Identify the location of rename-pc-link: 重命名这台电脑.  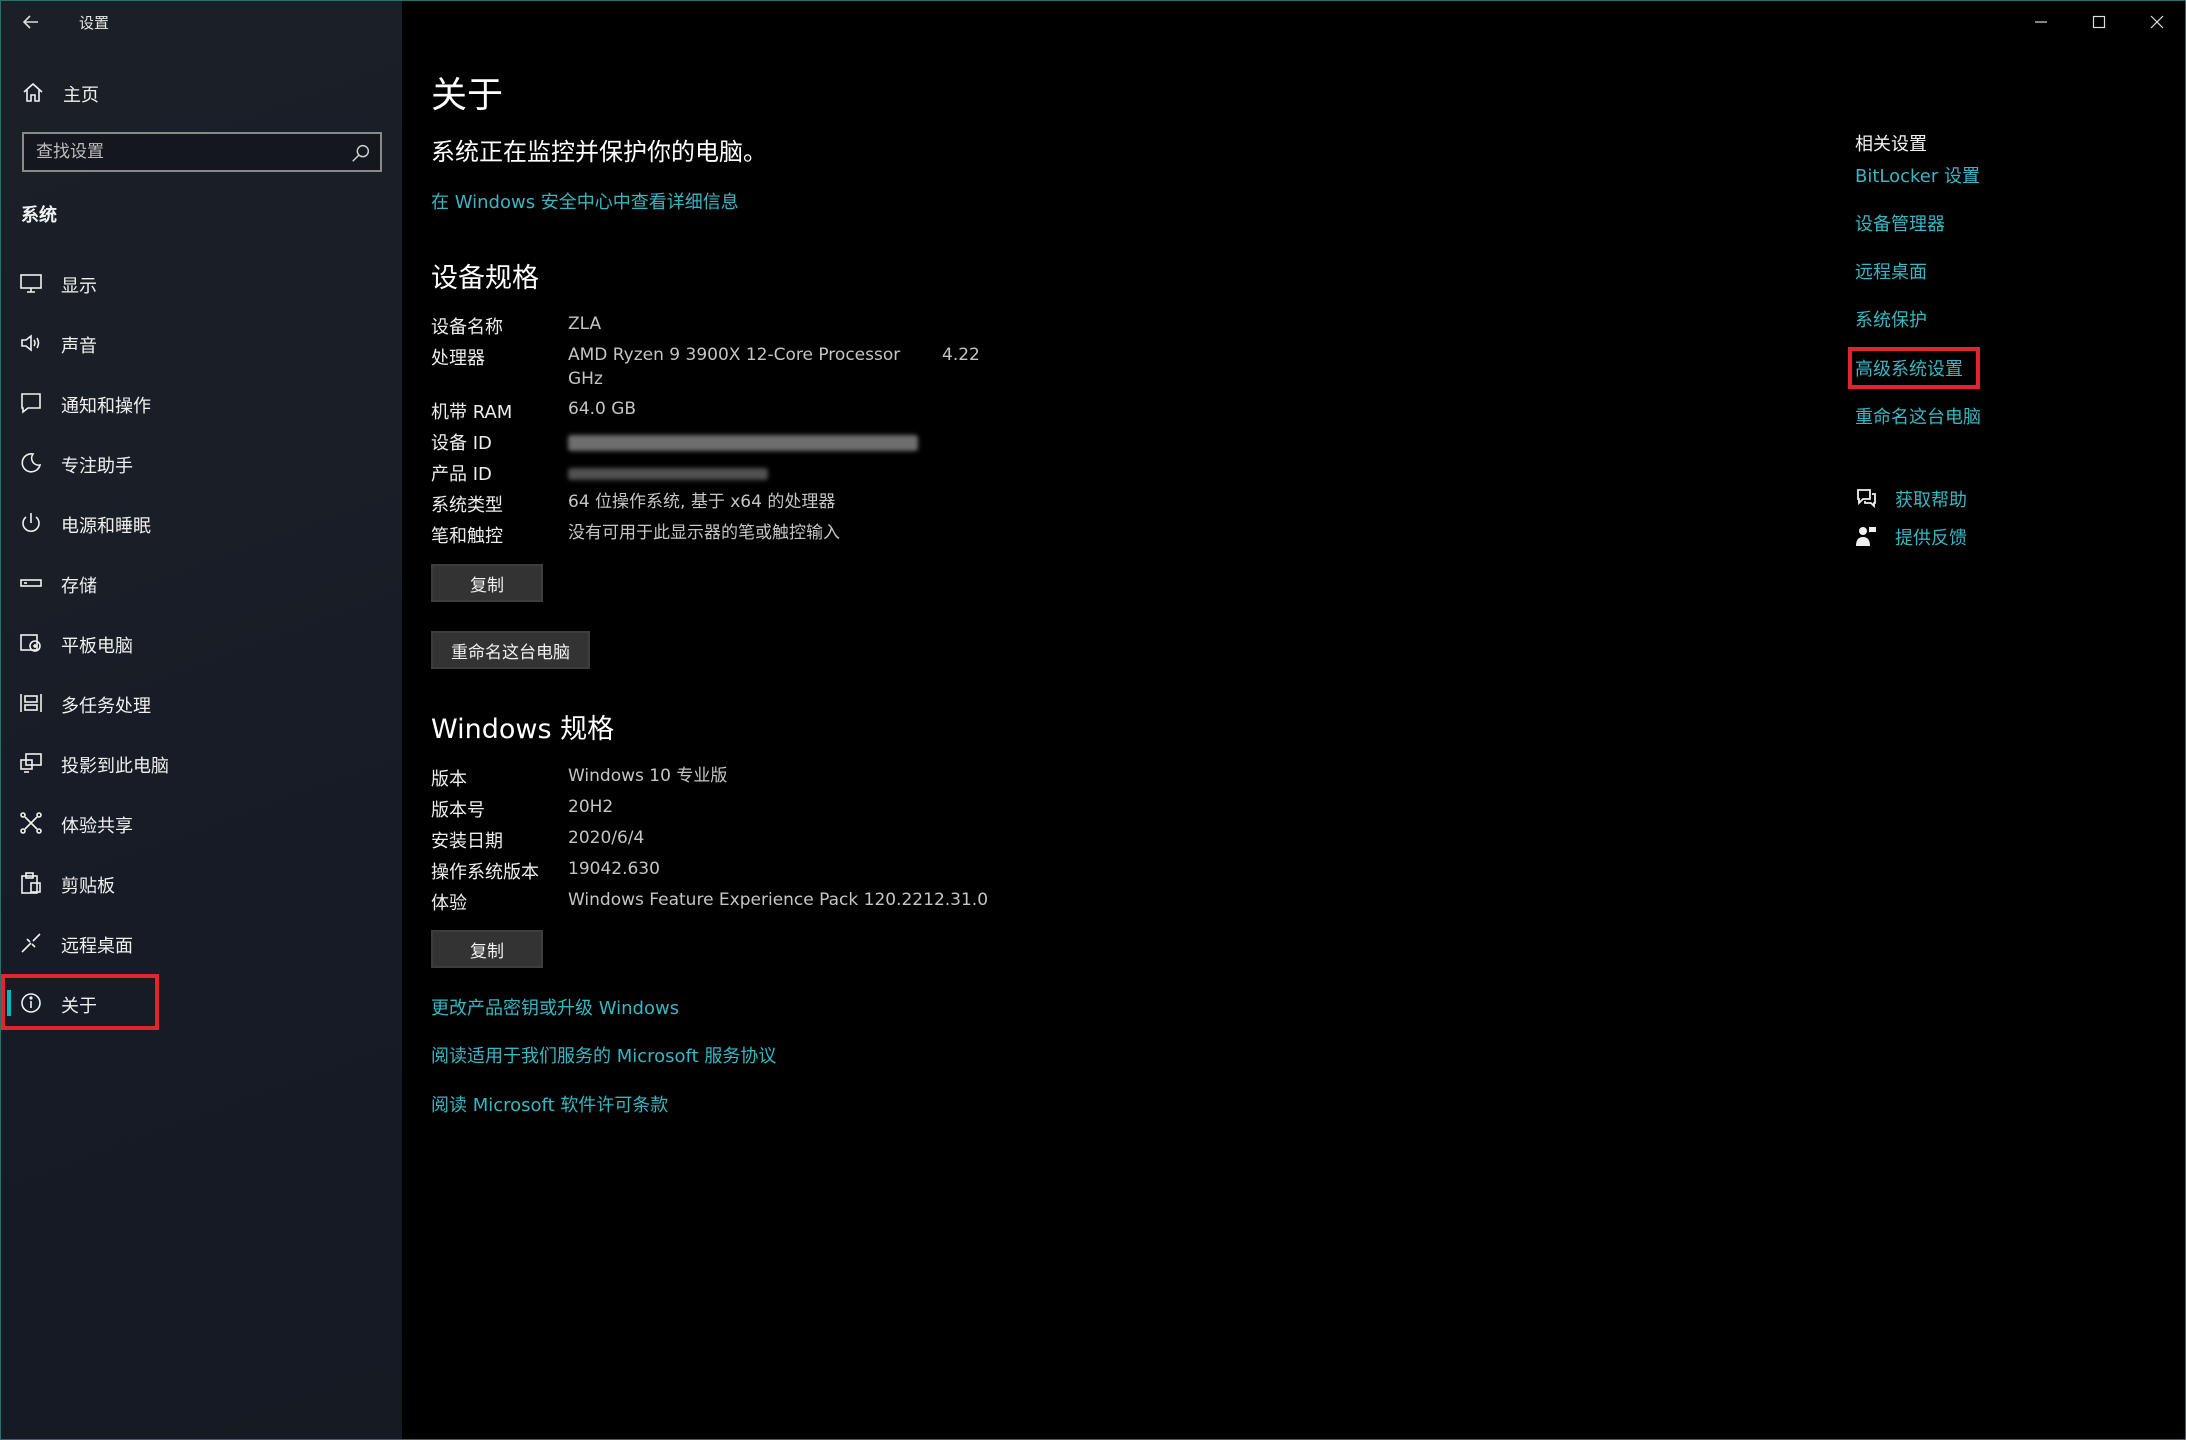
(1918, 416).